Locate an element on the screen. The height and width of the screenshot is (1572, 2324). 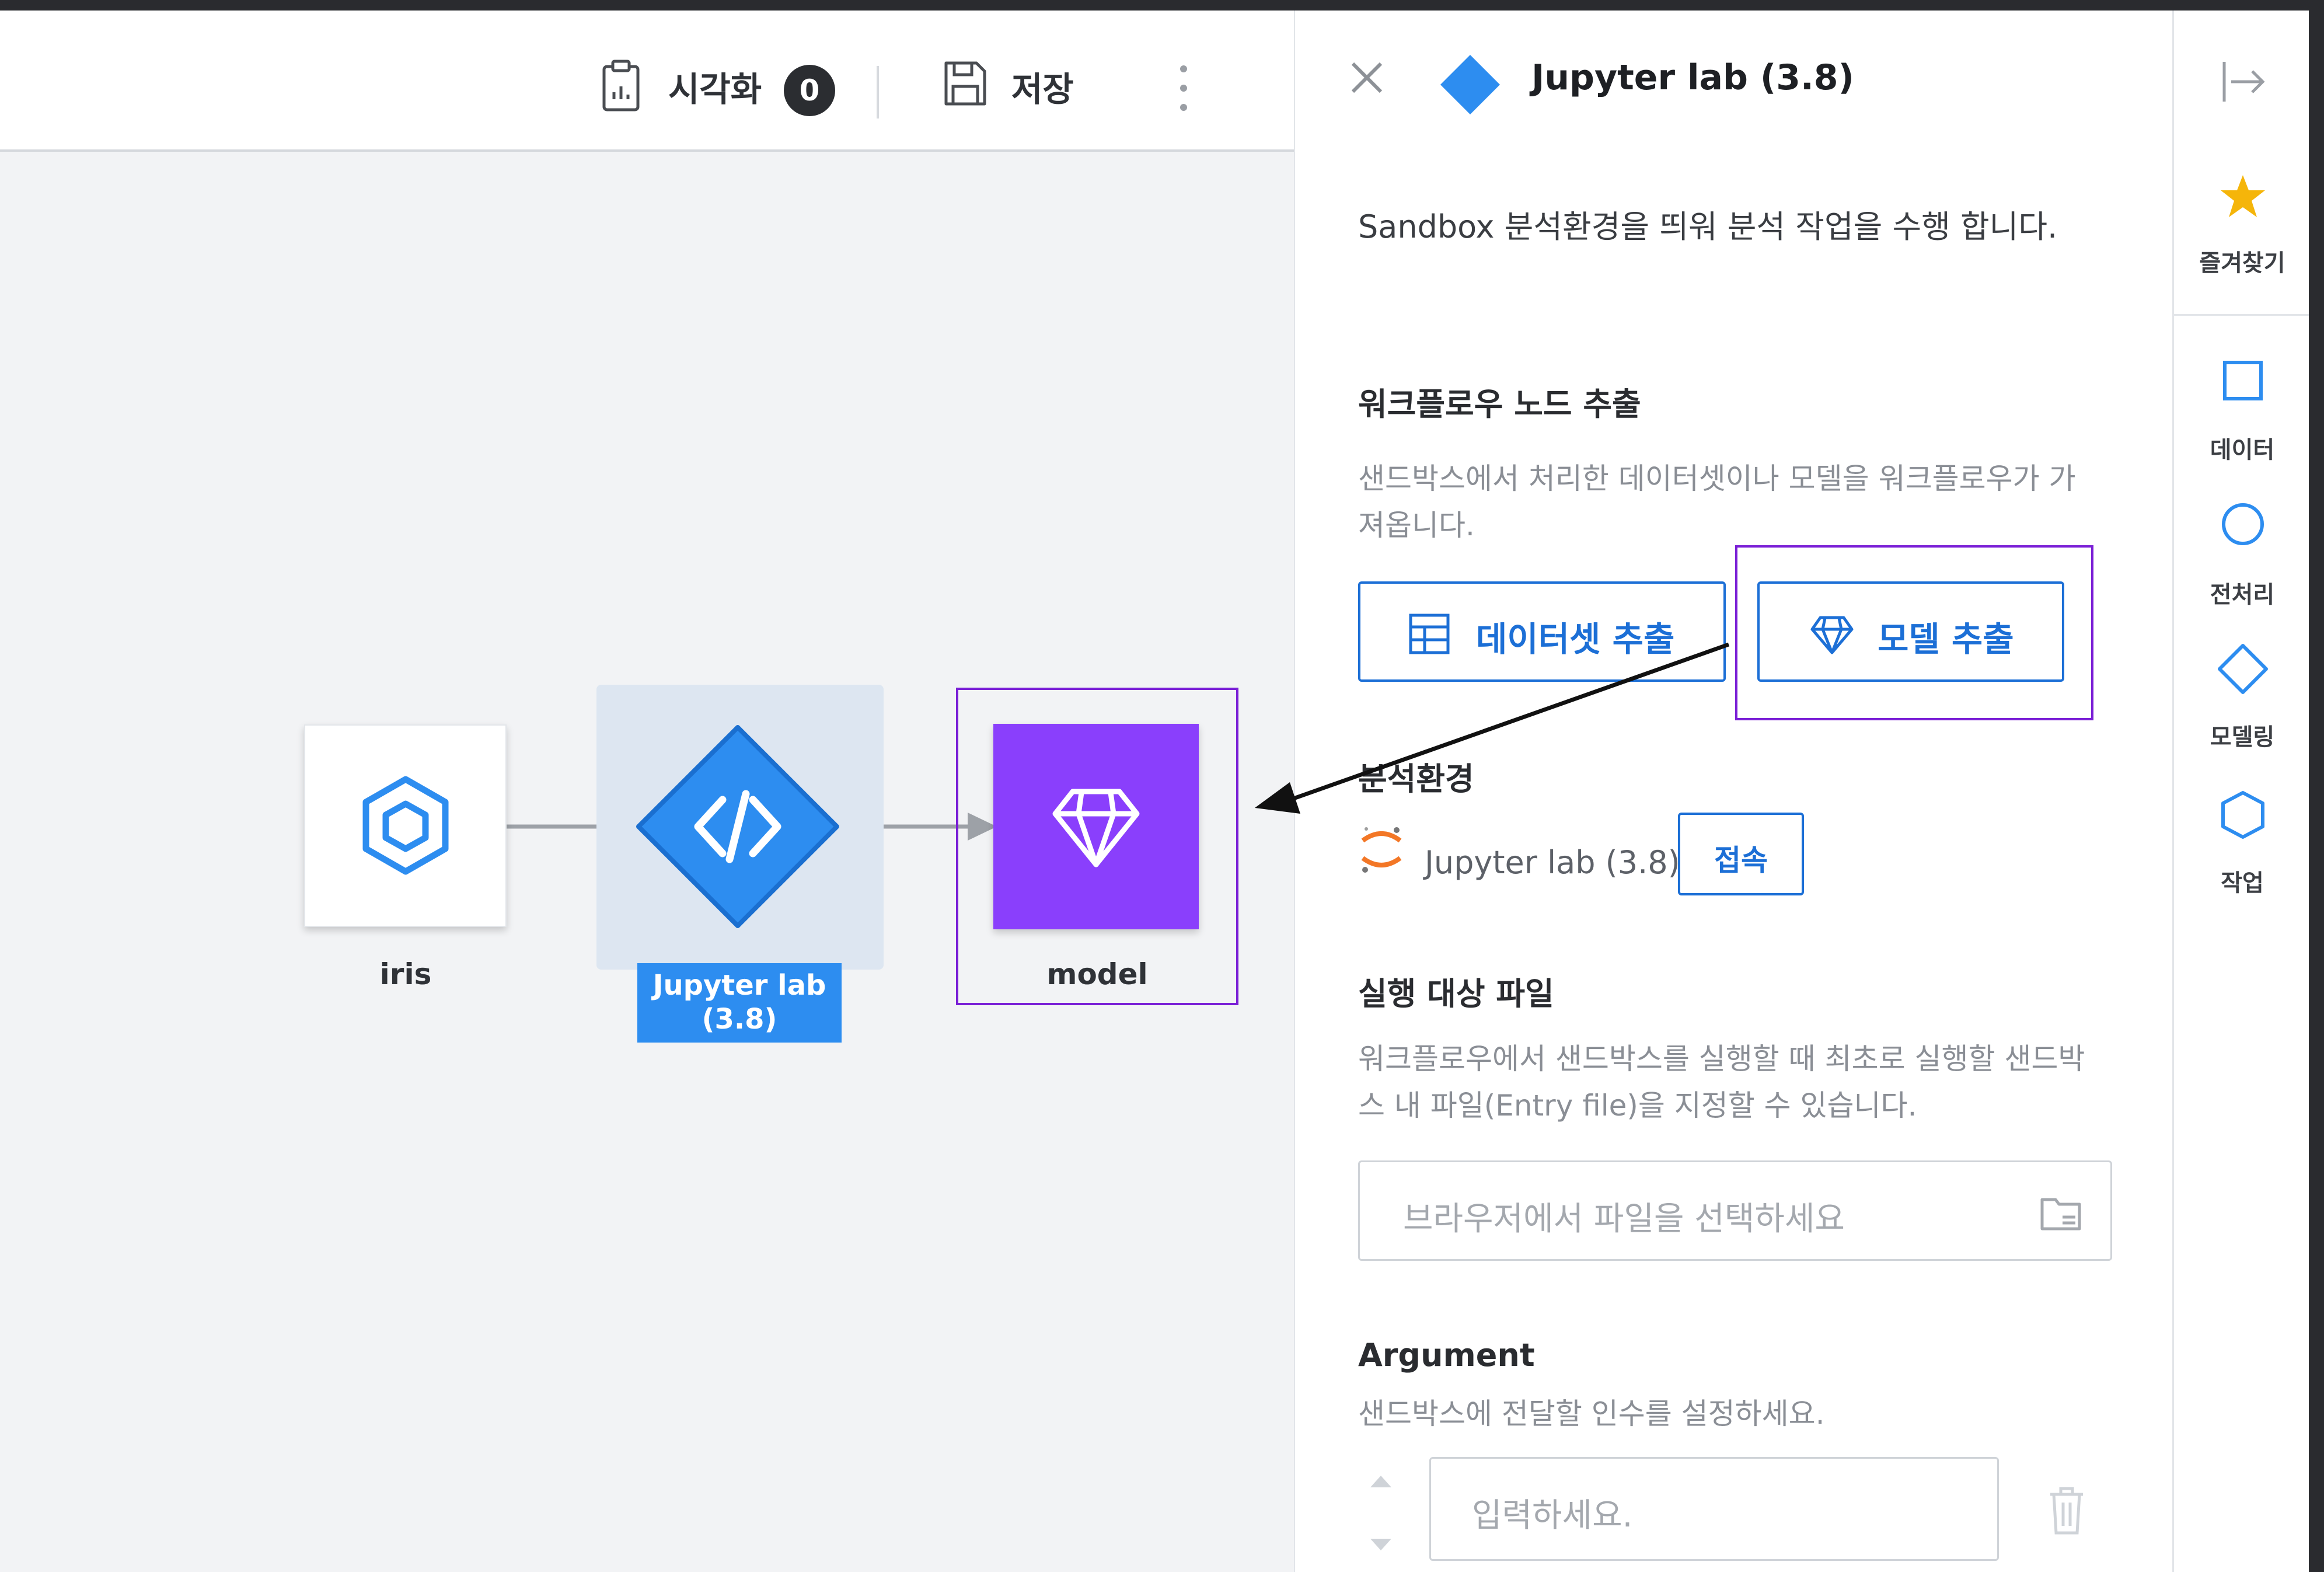
rail-preprocess-label: 전처리 is located at coordinates (2242, 595).